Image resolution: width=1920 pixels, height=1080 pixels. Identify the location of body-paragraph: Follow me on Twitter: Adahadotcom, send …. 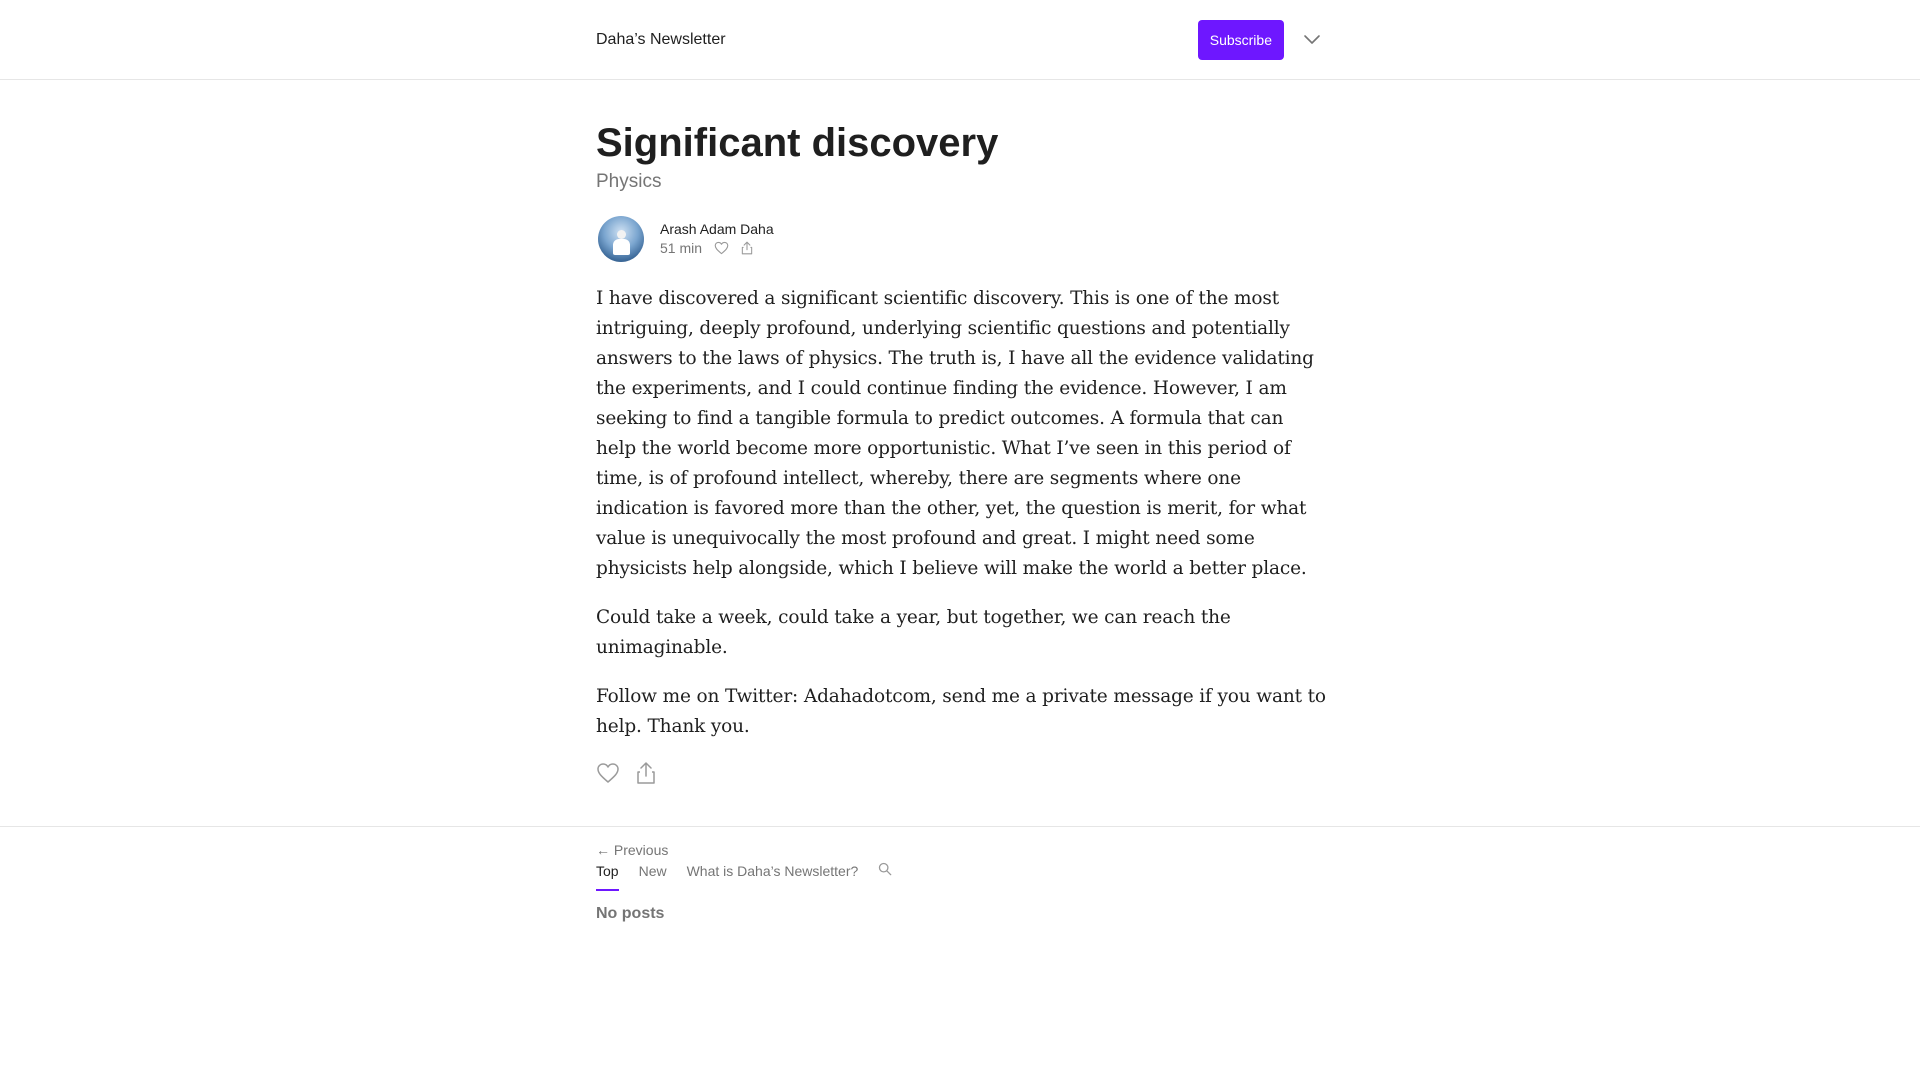
(961, 711).